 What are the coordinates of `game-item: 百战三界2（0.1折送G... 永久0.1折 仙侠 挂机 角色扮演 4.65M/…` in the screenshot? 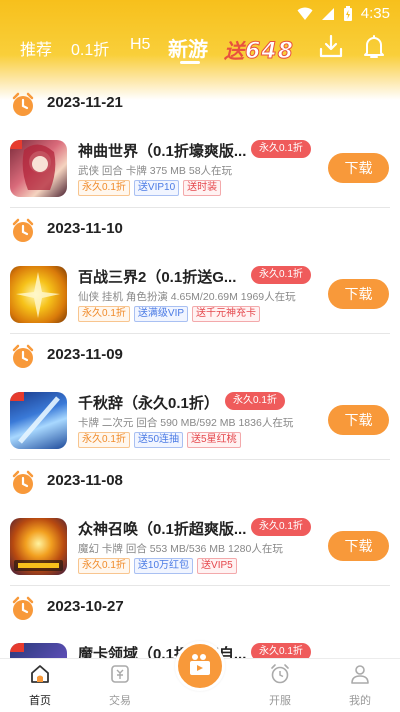 It's located at (200, 300).